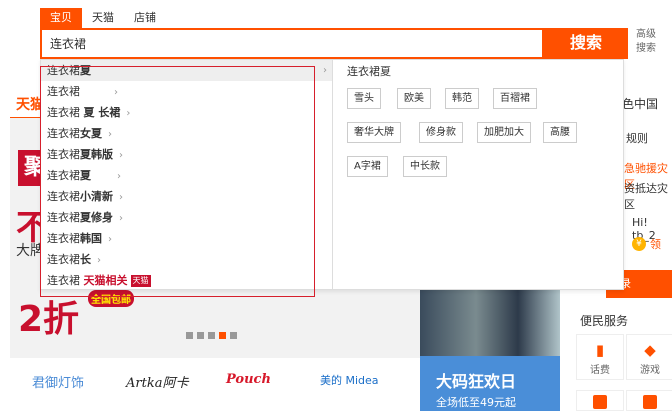 This screenshot has width=672, height=411. I want to click on suggestion-item: 连衣裙长 ›, so click(186, 259).